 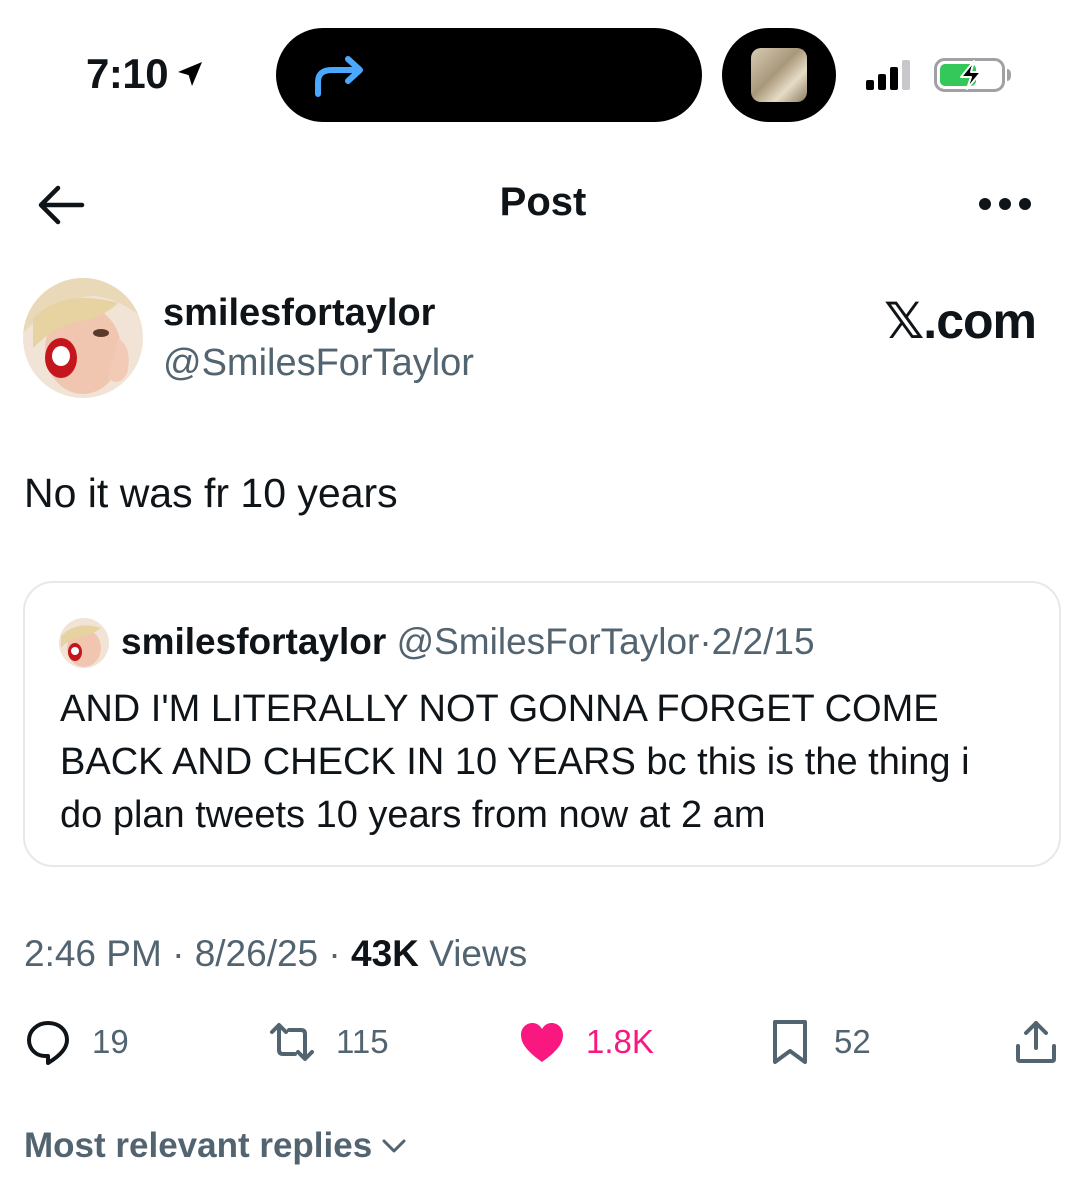 What do you see at coordinates (1005, 204) in the screenshot?
I see `more-horizontal-icon` at bounding box center [1005, 204].